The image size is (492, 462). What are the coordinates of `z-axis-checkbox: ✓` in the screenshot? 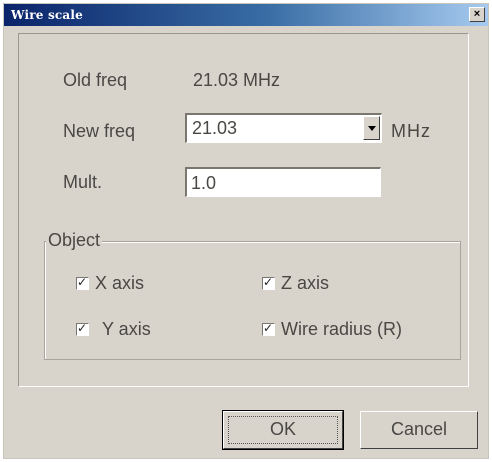 It's located at (268, 282).